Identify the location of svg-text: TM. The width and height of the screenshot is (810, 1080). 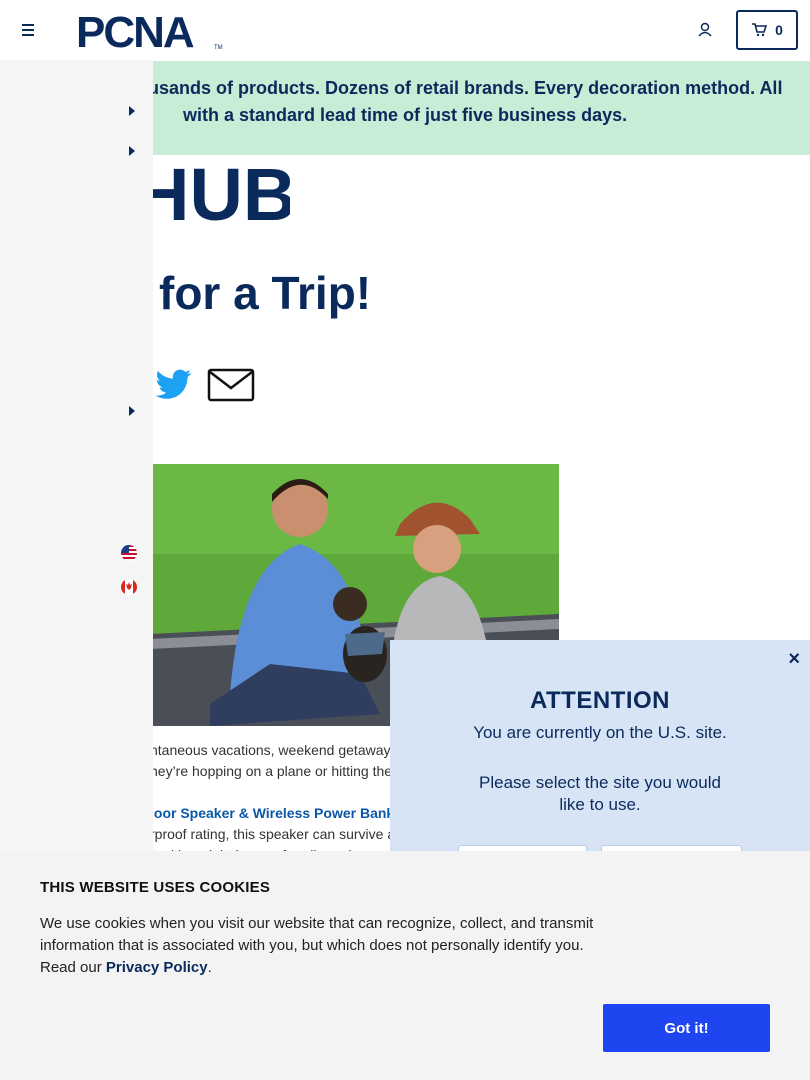
(218, 47).